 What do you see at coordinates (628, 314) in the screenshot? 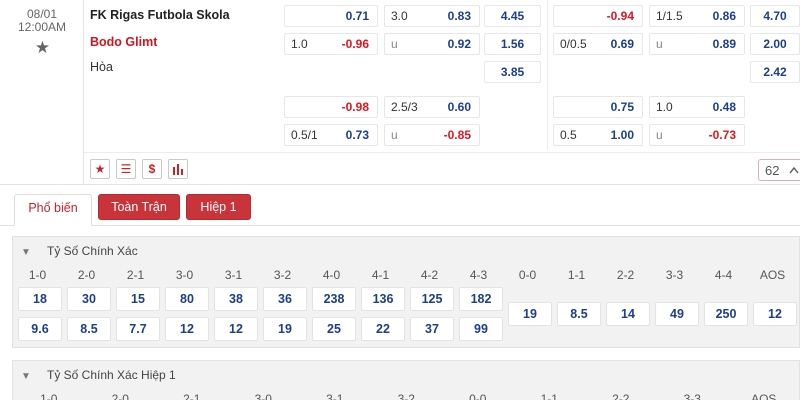
I see `score-odds-cell: 14` at bounding box center [628, 314].